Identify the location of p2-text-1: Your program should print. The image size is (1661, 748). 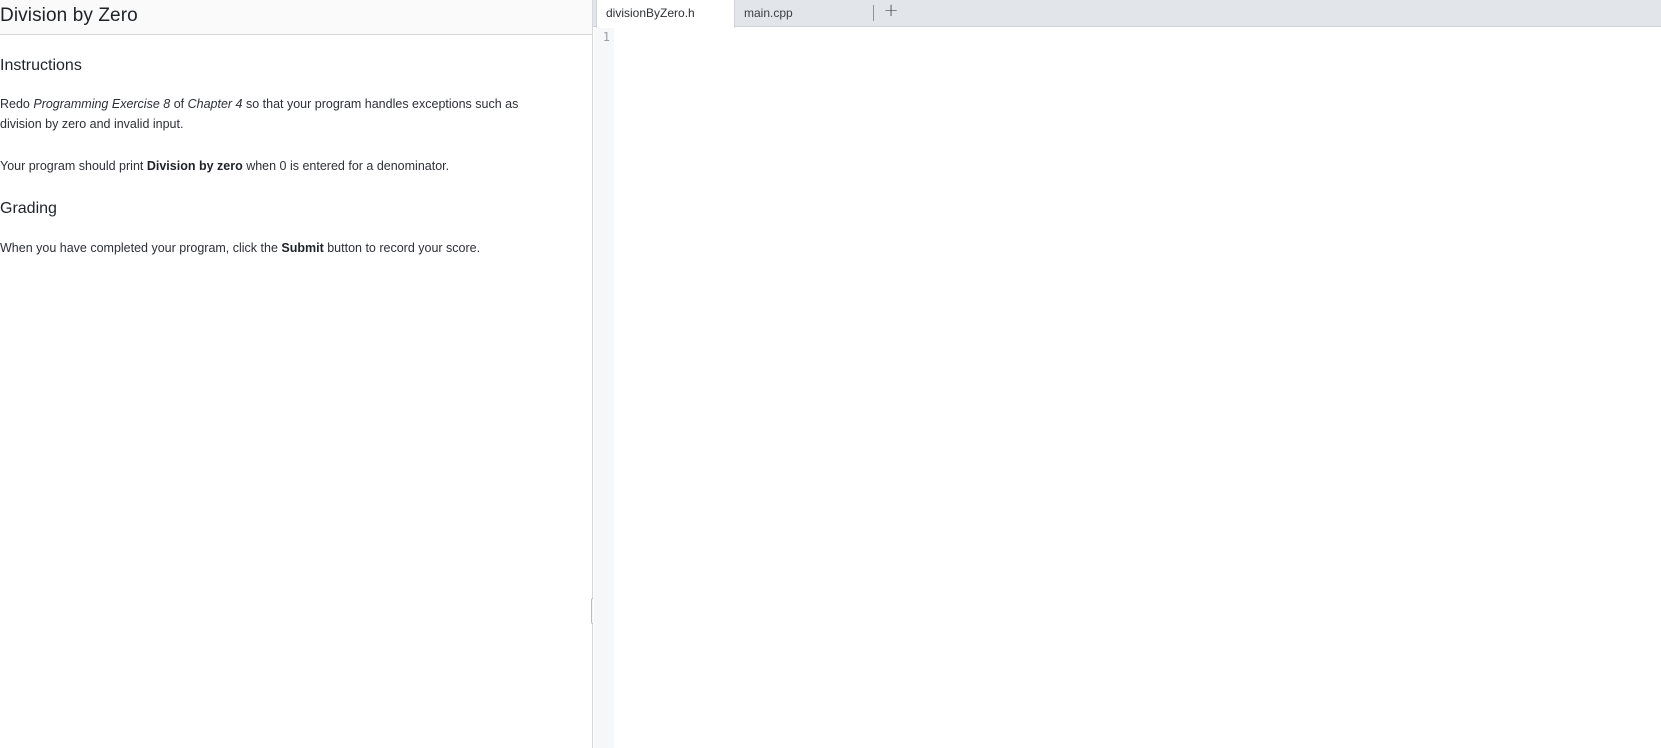
(73, 166).